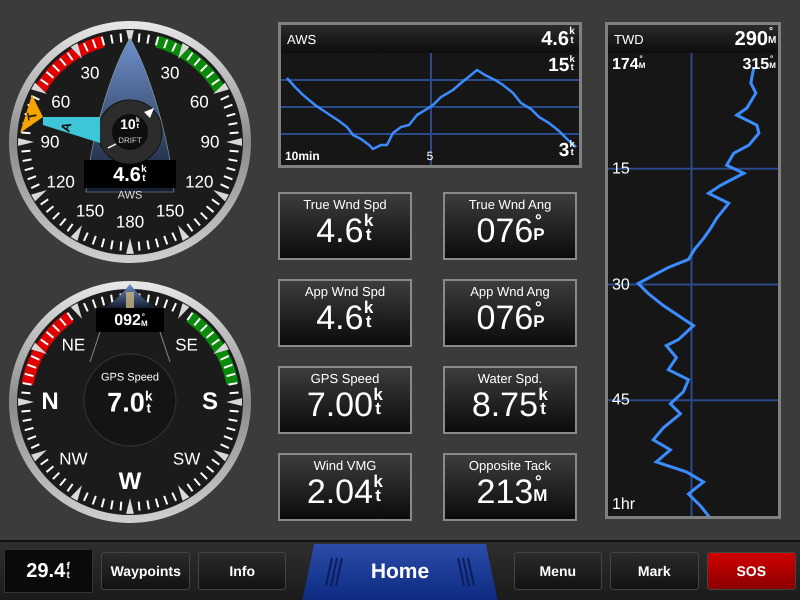 This screenshot has height=600, width=800. Describe the element at coordinates (621, 284) in the screenshot. I see `time-mark-label: 30` at that location.